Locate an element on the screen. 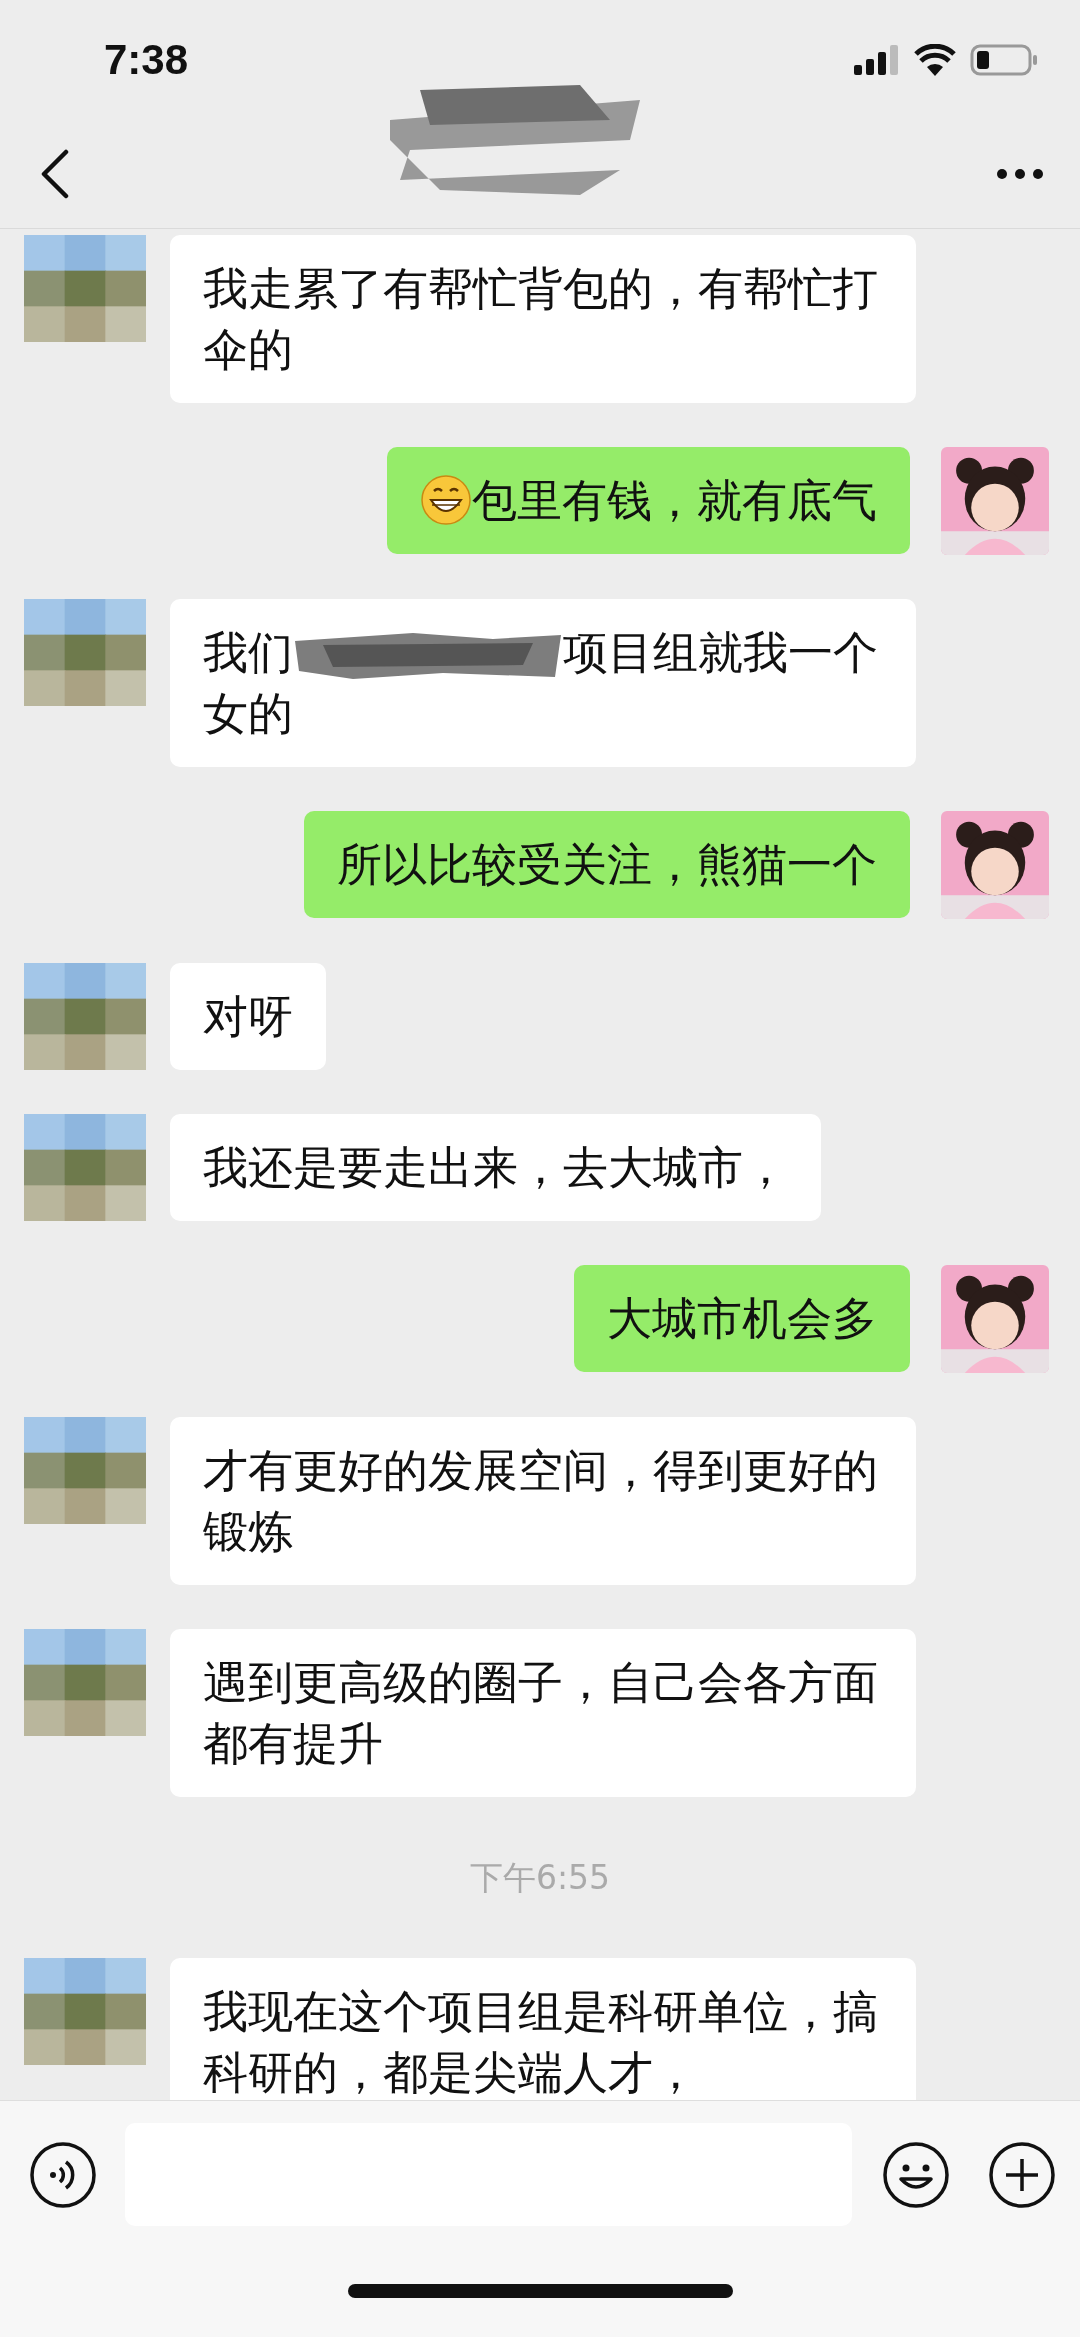 Image resolution: width=1080 pixels, height=2337 pixels. message-bubble: 包里有钱，就有底气 is located at coordinates (648, 500).